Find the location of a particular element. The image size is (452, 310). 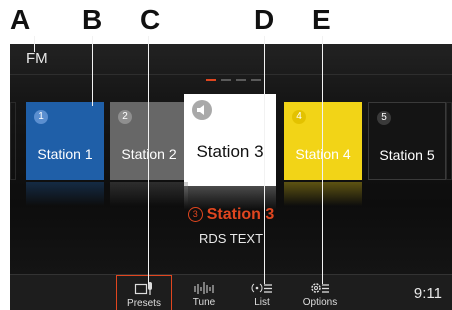

page-dot-active is located at coordinates (211, 80).